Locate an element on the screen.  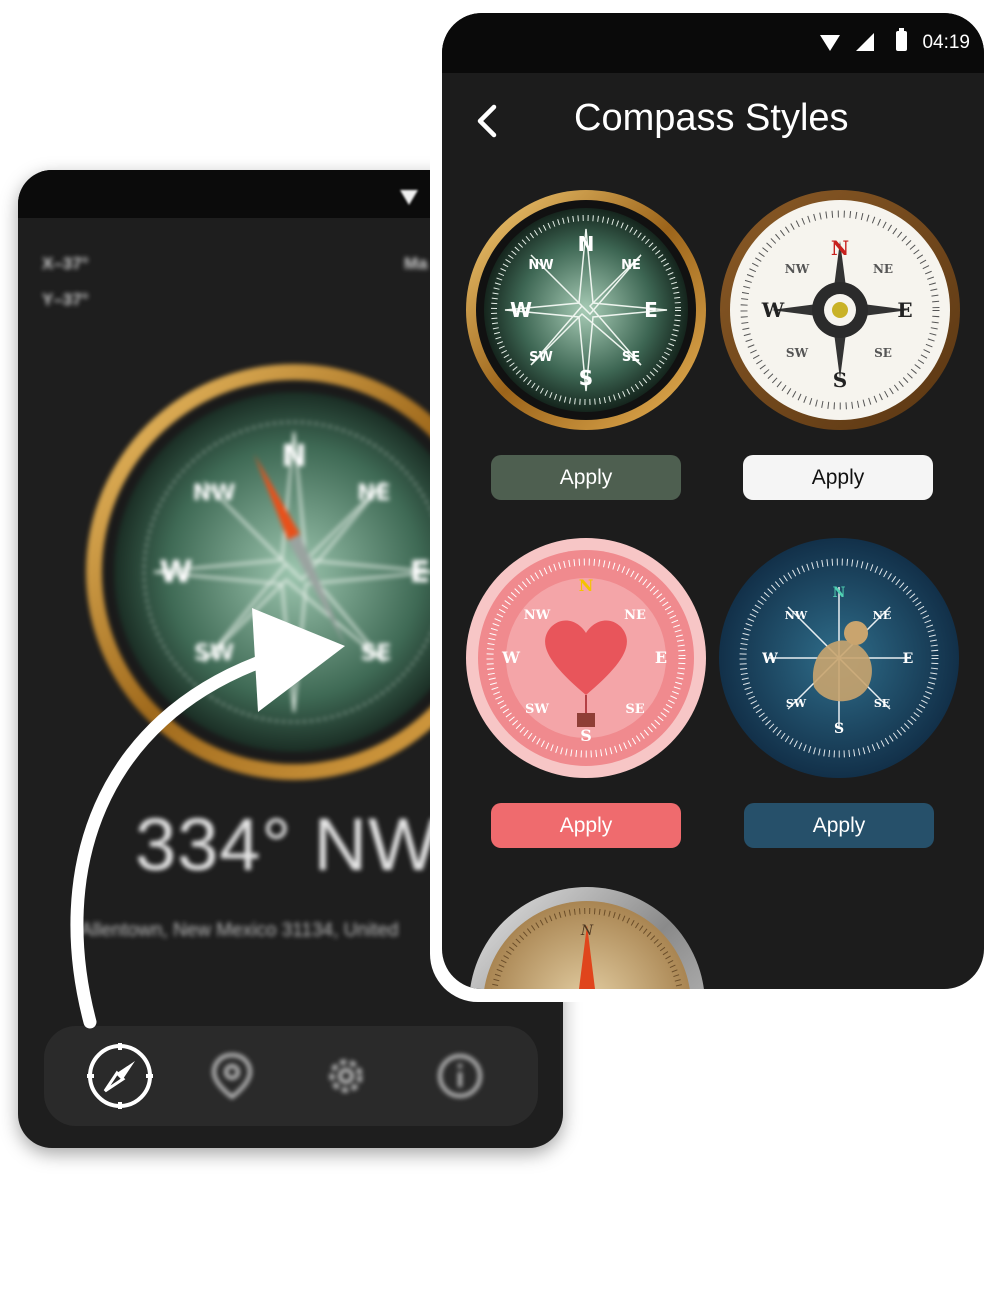
arrow-head-icon is located at coordinates (298, 660).